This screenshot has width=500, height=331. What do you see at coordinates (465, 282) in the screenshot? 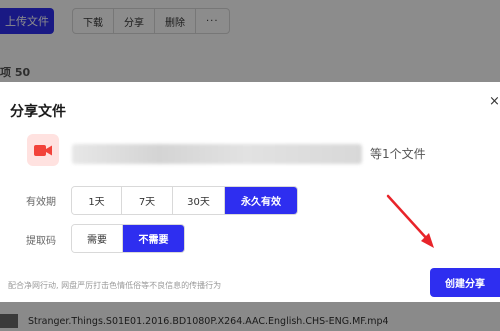
I see `create-share-button: 创建分享` at bounding box center [465, 282].